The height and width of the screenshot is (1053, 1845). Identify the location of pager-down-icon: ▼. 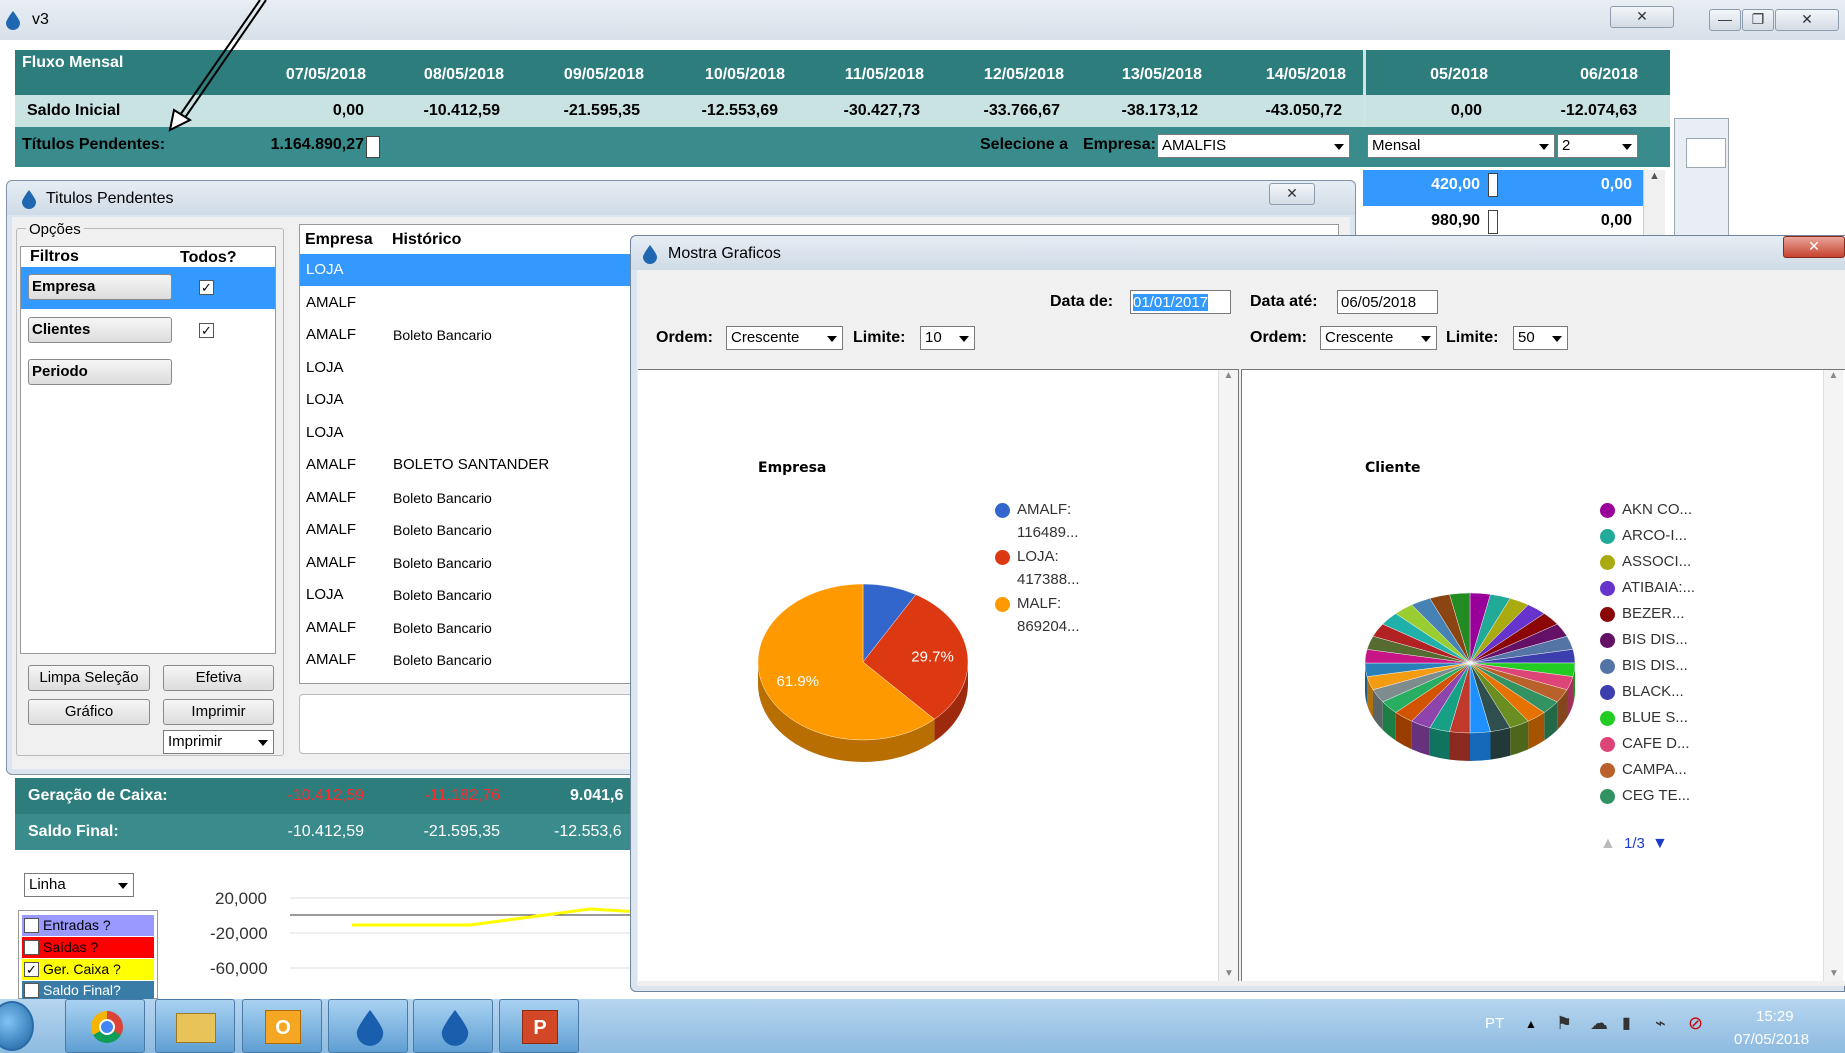
(1660, 844).